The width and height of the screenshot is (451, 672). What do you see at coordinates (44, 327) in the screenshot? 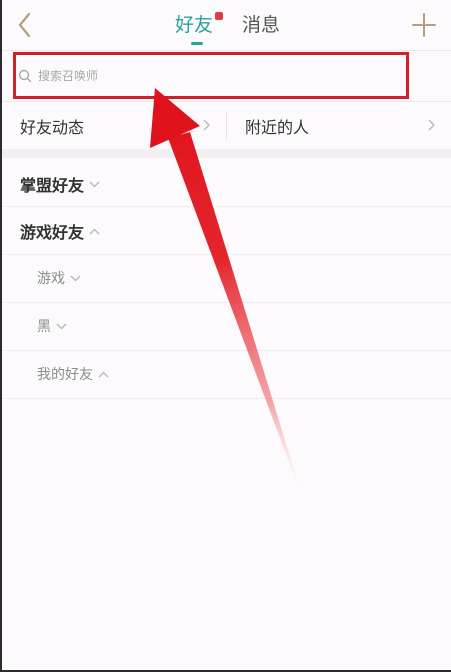
I see `subgroup-label: 黑` at bounding box center [44, 327].